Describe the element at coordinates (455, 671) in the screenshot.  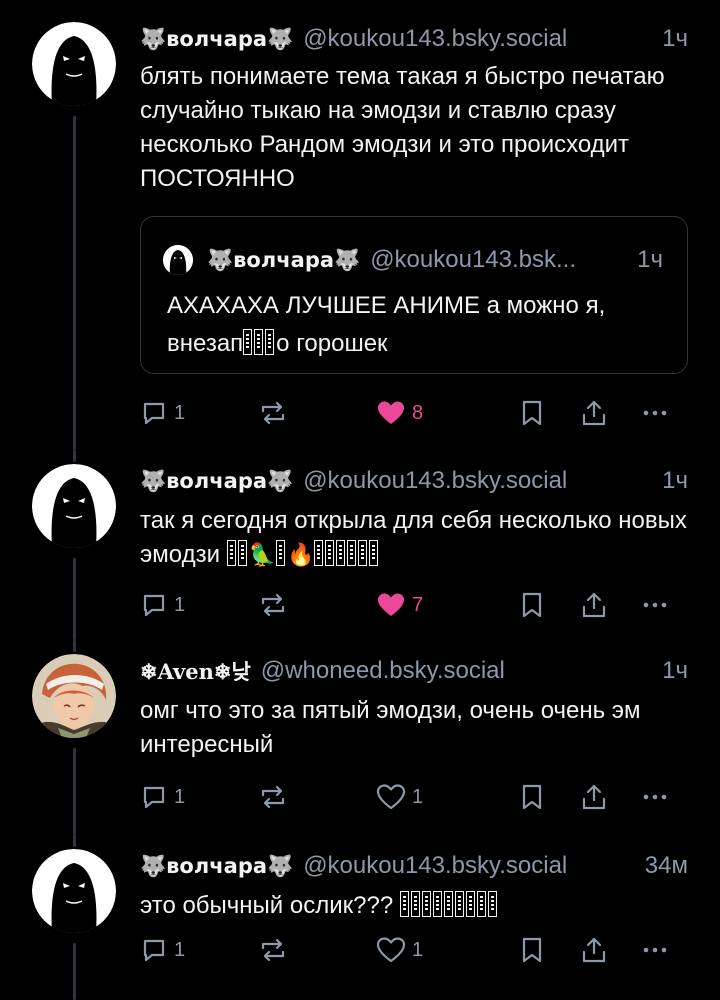
I see `handle: @whoneed.bsky.social` at that location.